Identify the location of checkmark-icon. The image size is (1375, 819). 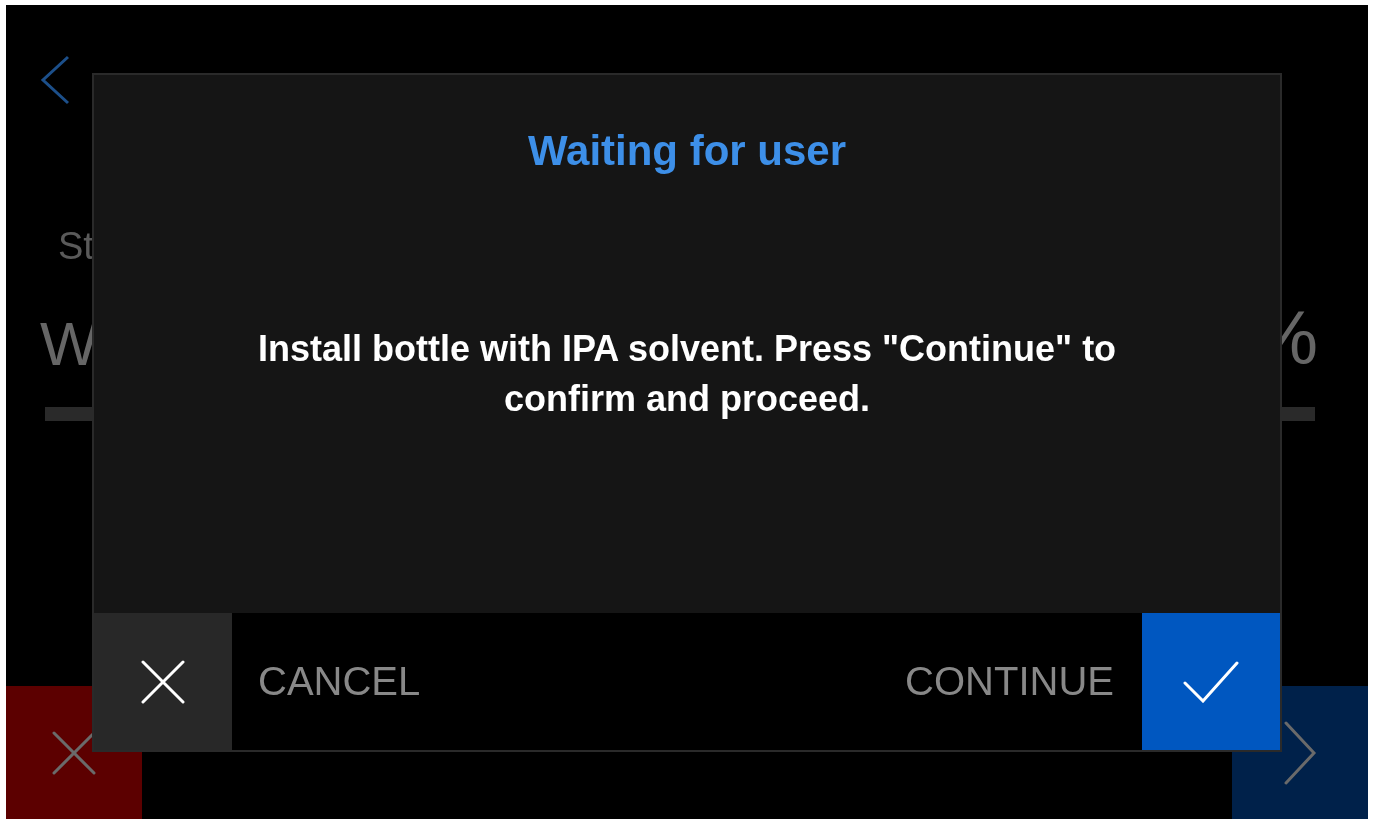
(1211, 681).